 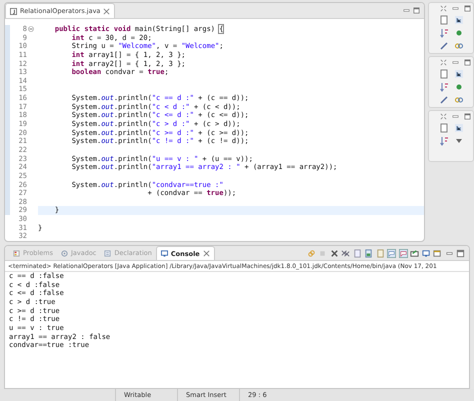 What do you see at coordinates (108, 253) in the screenshot?
I see `document-icon` at bounding box center [108, 253].